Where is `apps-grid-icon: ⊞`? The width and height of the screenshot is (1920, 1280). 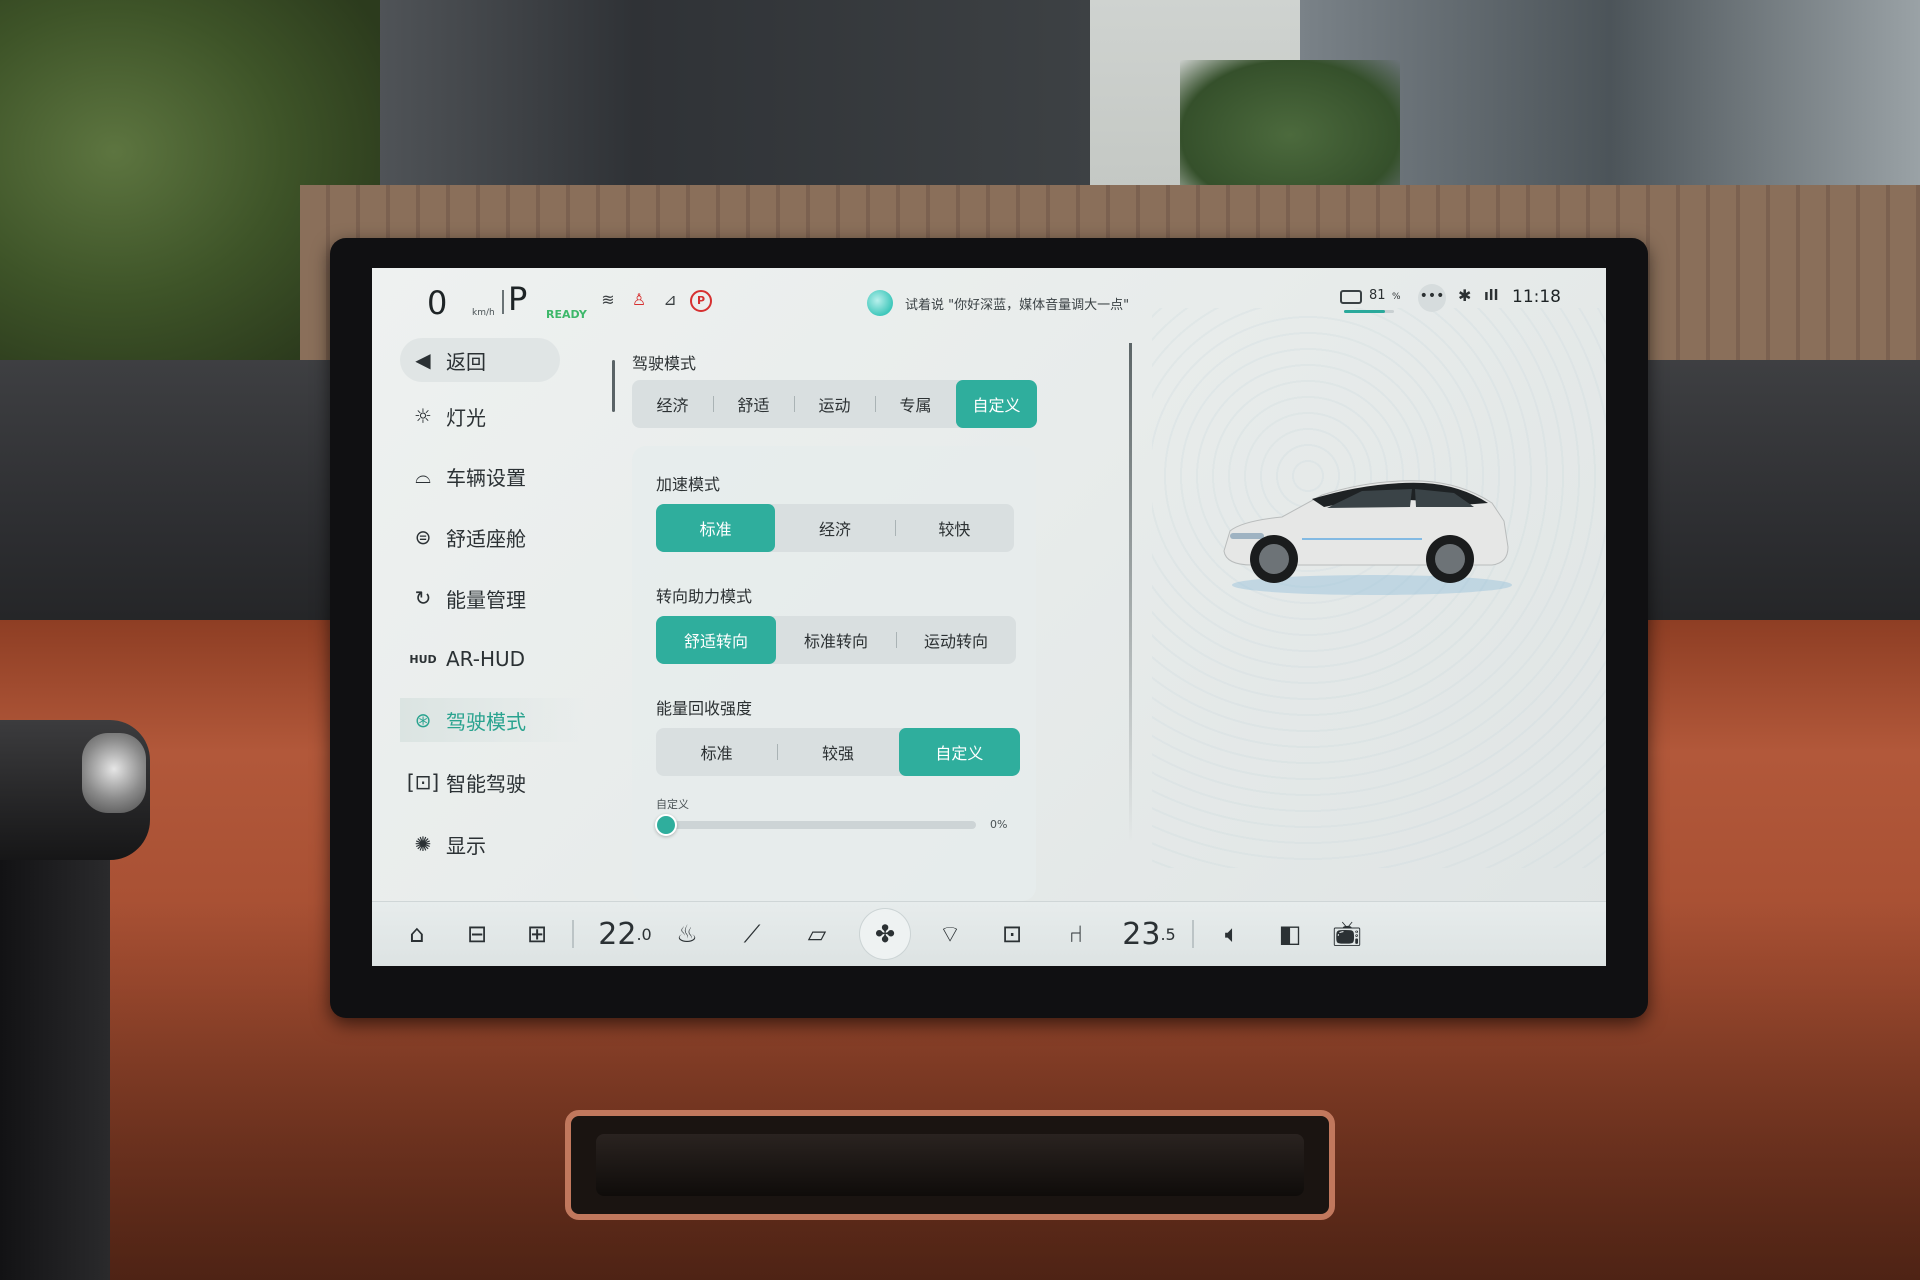 apps-grid-icon: ⊞ is located at coordinates (537, 934).